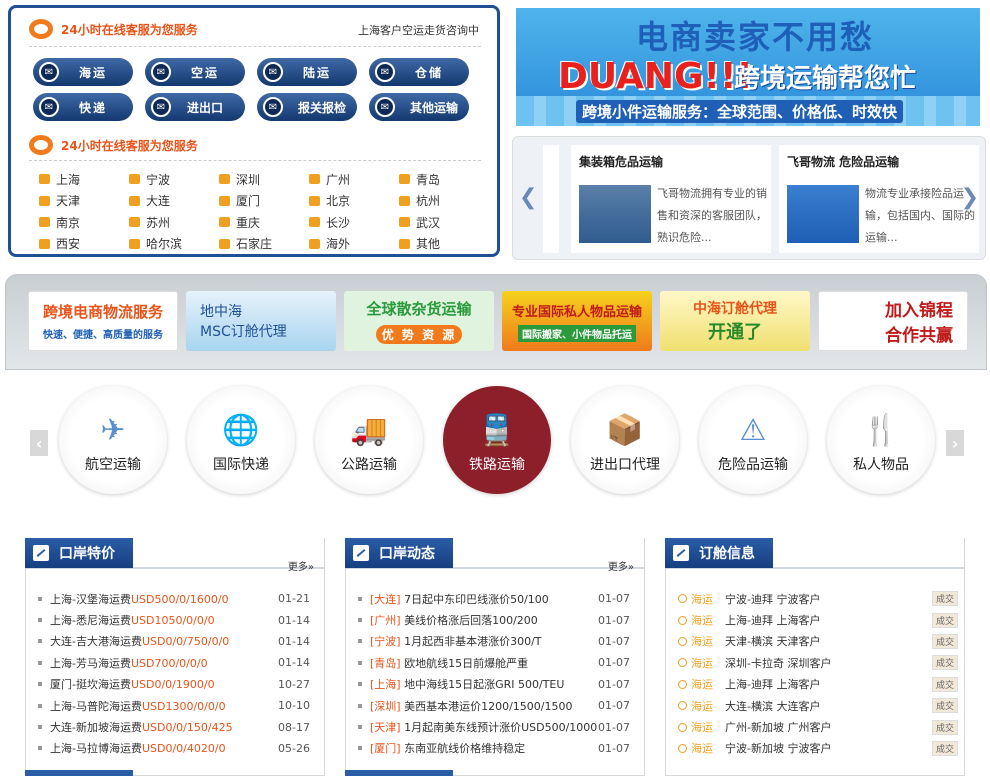 The width and height of the screenshot is (990, 776). I want to click on list-item: 上海-汉堡海运费USD500/0/1600/0 01-21, so click(178, 598).